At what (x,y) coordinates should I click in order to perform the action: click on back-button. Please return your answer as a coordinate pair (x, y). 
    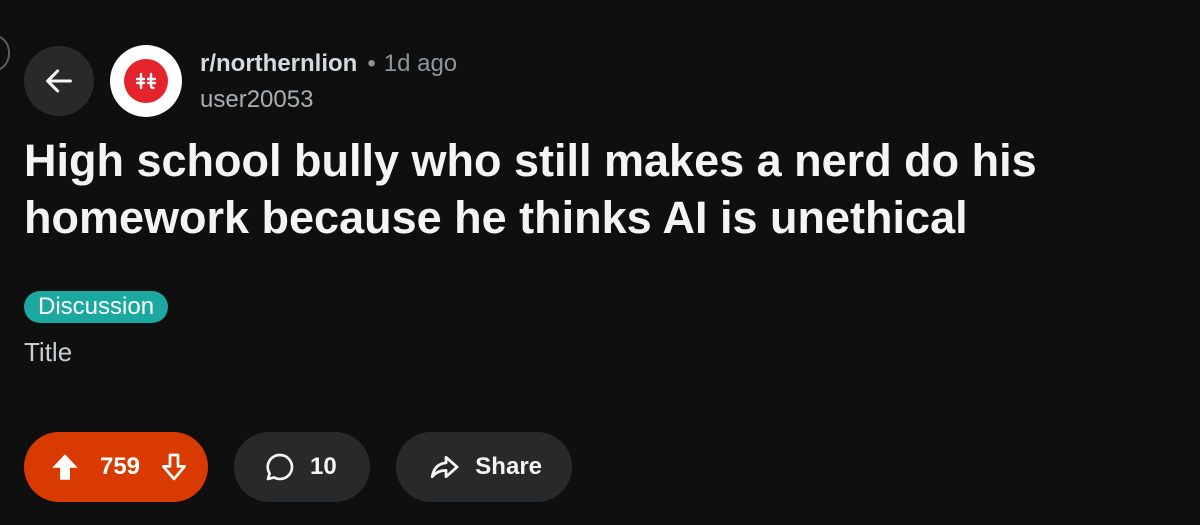
    Looking at the image, I should click on (59, 81).